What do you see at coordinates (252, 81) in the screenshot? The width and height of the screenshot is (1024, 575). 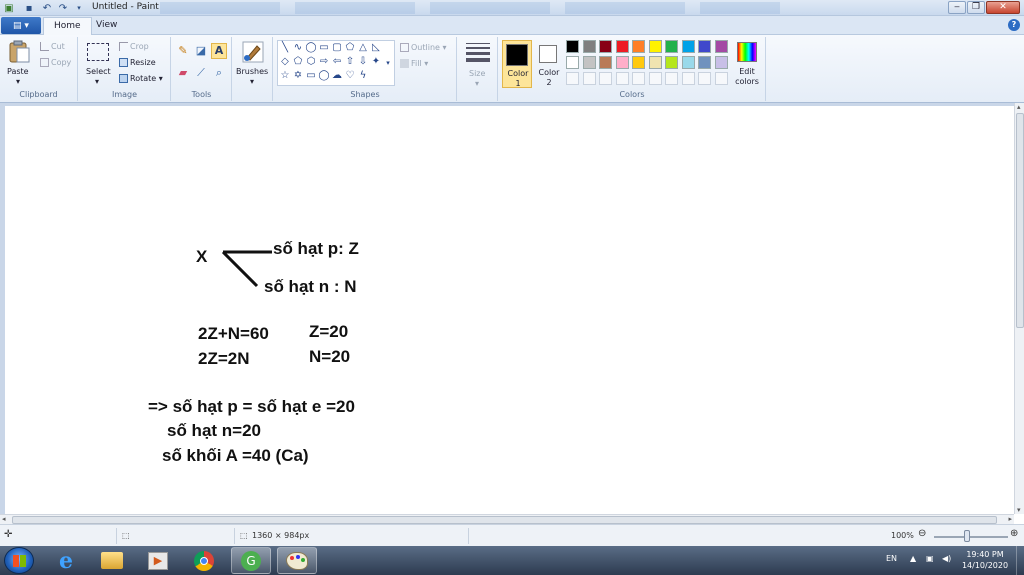 I see `brushes-dropdown-icon: ▾` at bounding box center [252, 81].